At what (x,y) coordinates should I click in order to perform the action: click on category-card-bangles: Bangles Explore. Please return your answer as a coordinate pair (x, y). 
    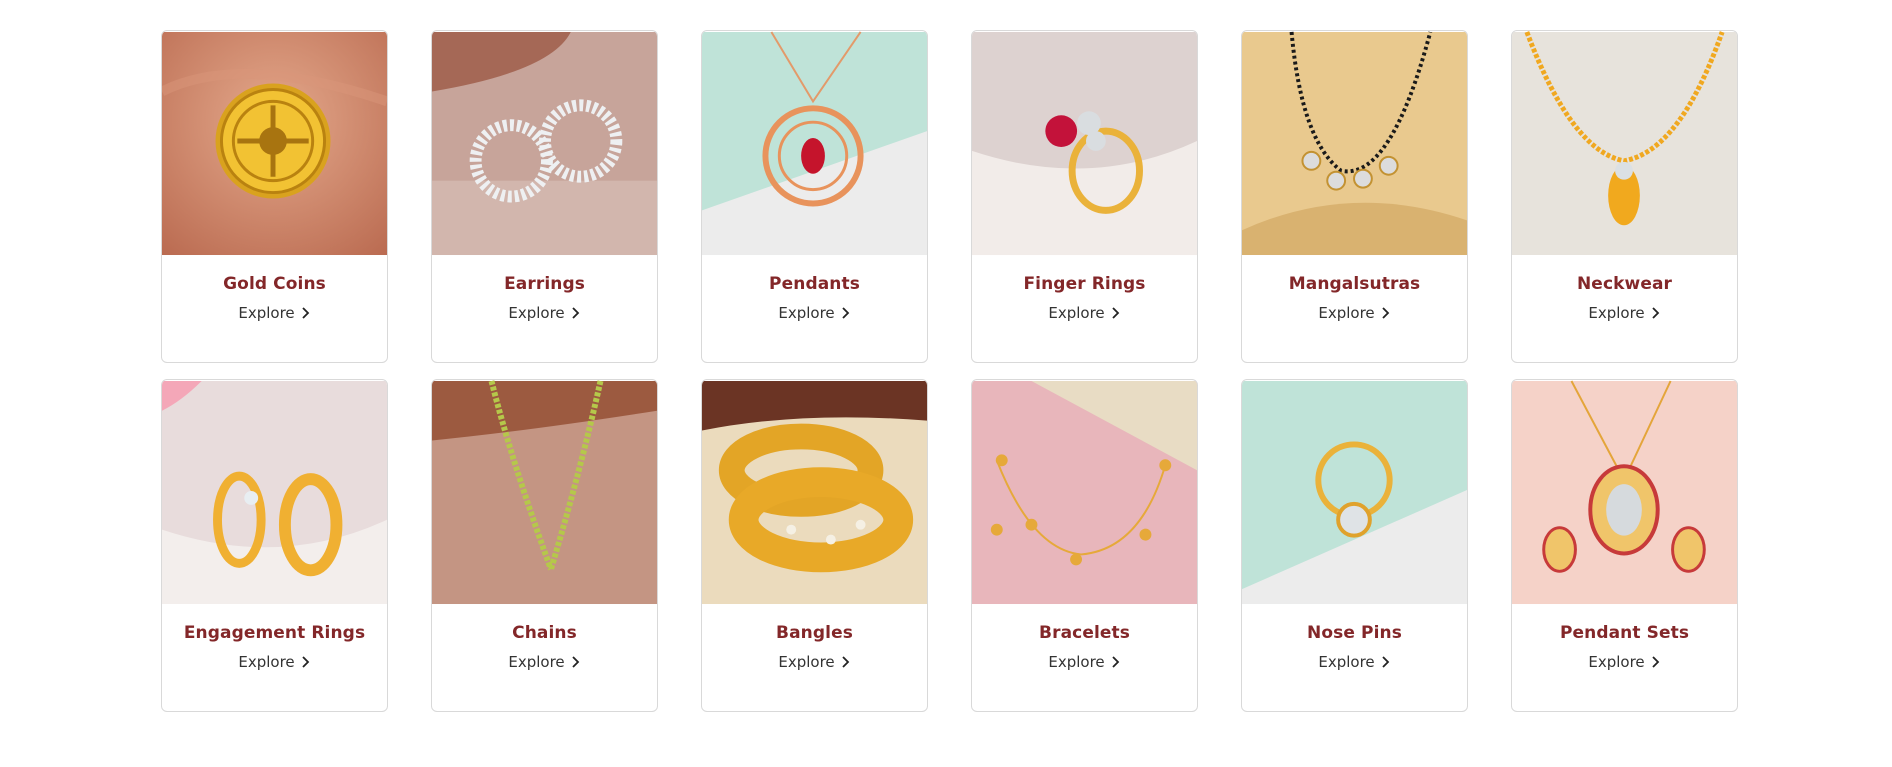
    Looking at the image, I should click on (814, 545).